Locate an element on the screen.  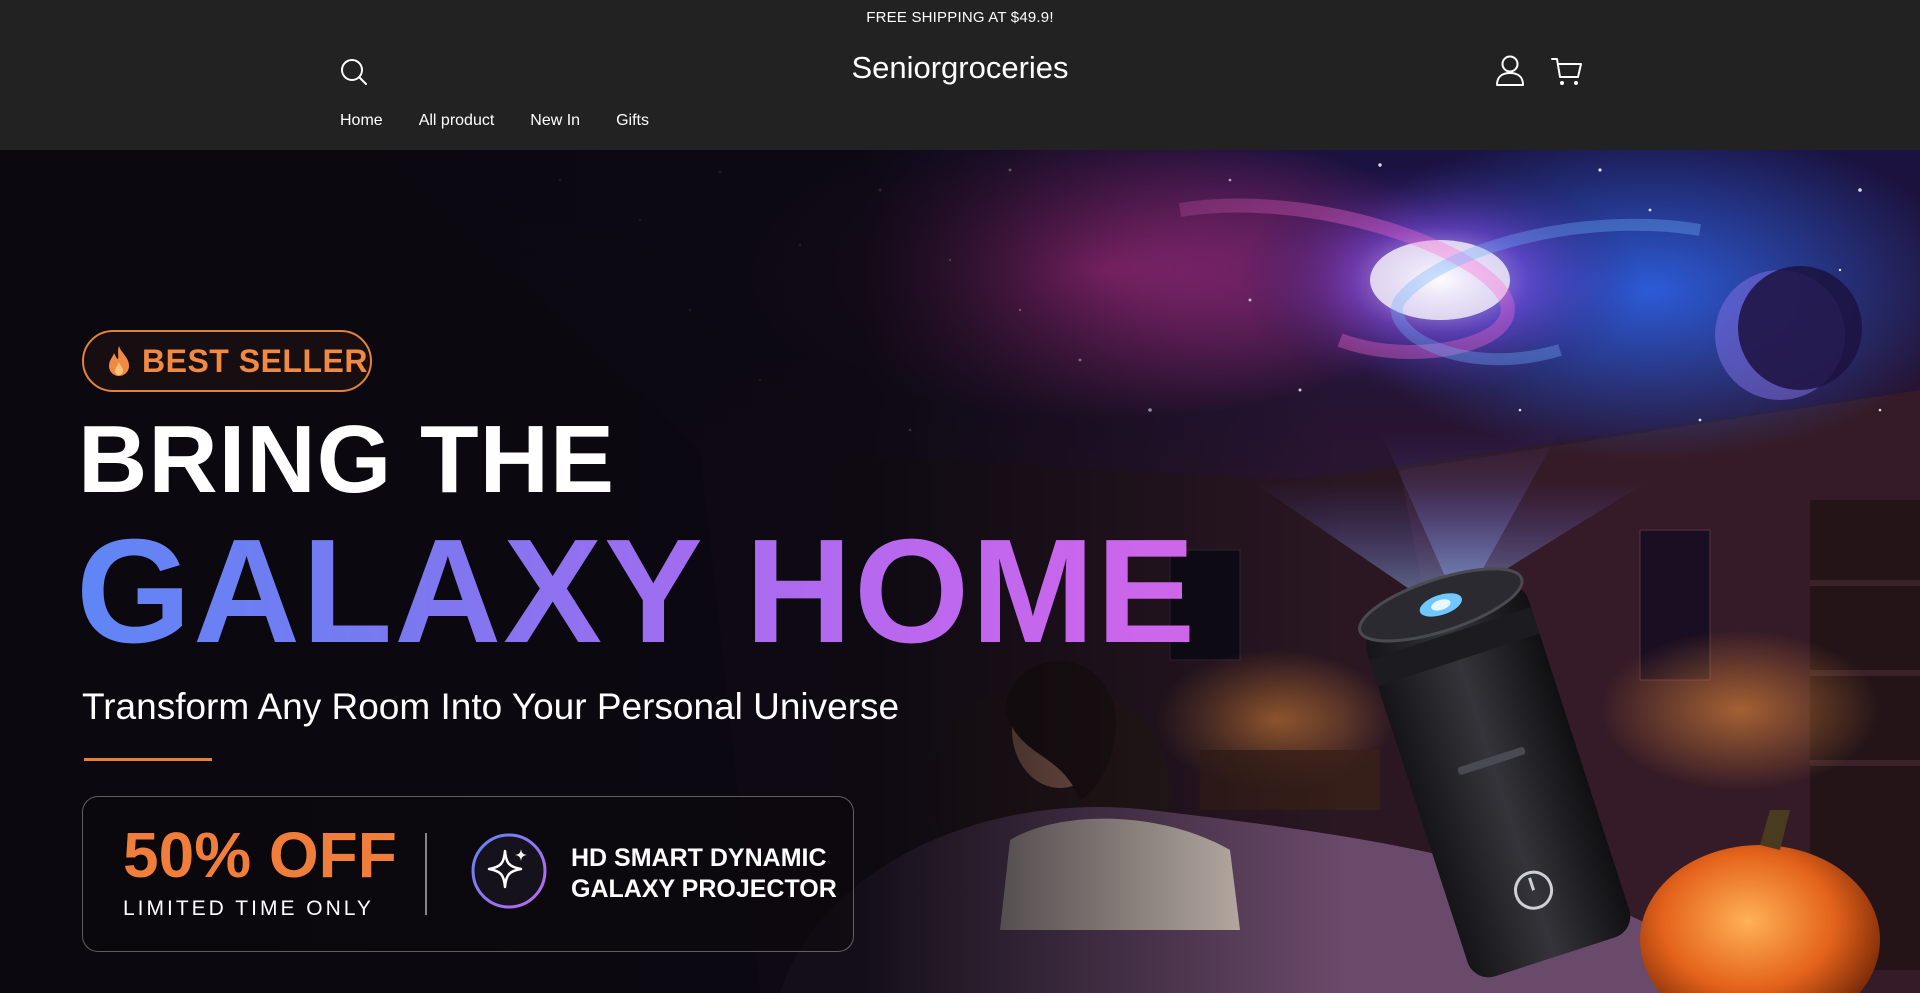
site-logo: Seniorgroceries is located at coordinates (960, 68).